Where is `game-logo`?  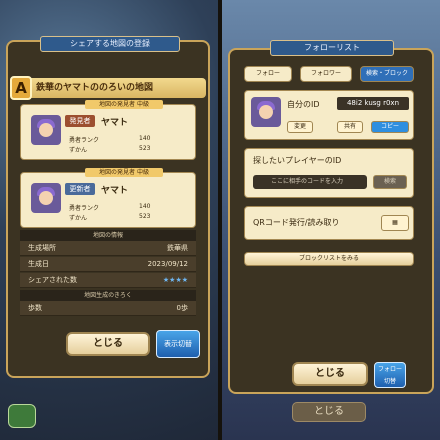
game-logo is located at coordinates (22, 416).